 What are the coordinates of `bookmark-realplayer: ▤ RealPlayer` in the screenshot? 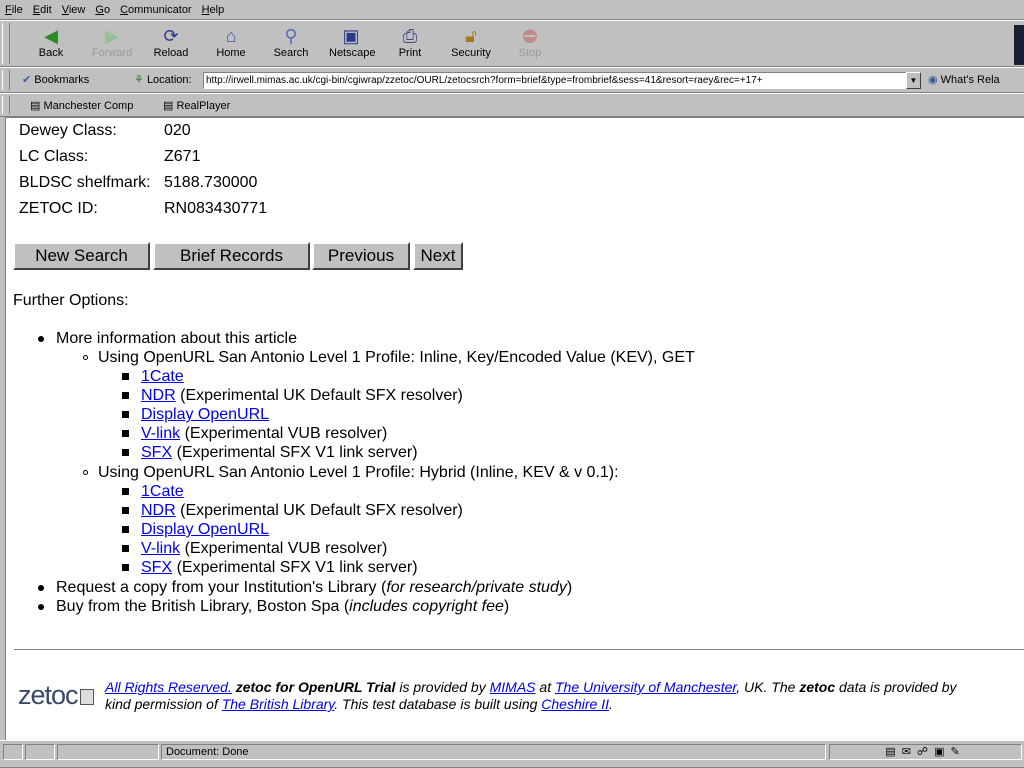 It's located at (196, 105).